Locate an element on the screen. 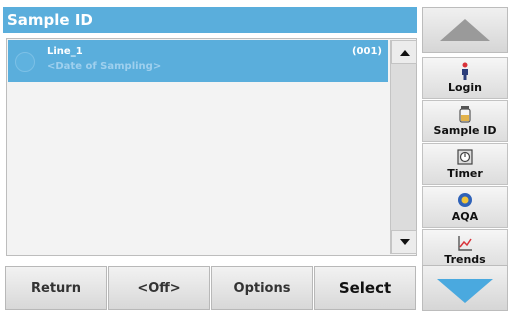 This screenshot has height=311, width=513. trend-chart-icon is located at coordinates (465, 243).